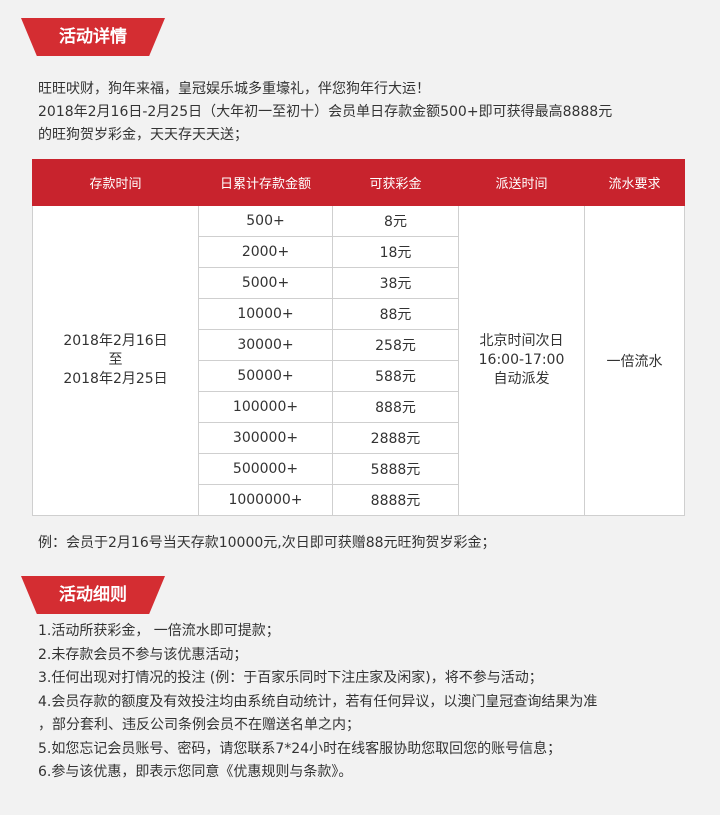 The width and height of the screenshot is (720, 815). Describe the element at coordinates (395, 407) in the screenshot. I see `bonus-cell: 888元` at that location.